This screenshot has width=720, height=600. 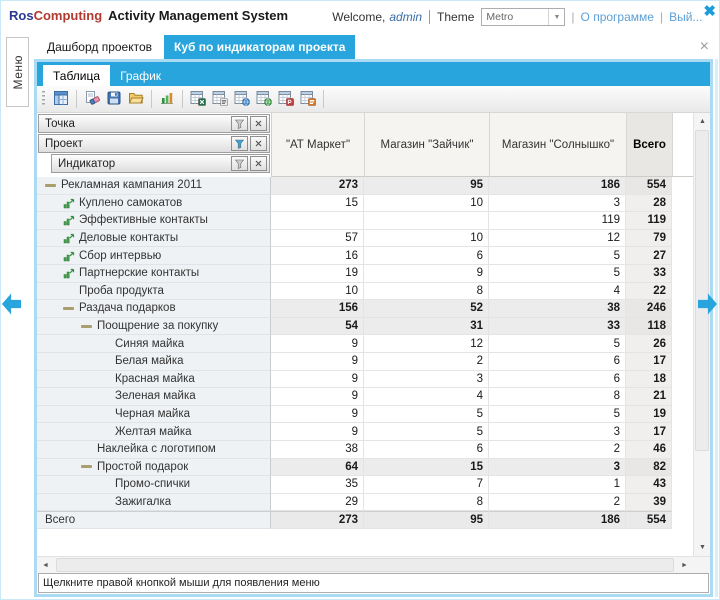 What do you see at coordinates (649, 379) in the screenshot?
I see `pivot-cell: 18` at bounding box center [649, 379].